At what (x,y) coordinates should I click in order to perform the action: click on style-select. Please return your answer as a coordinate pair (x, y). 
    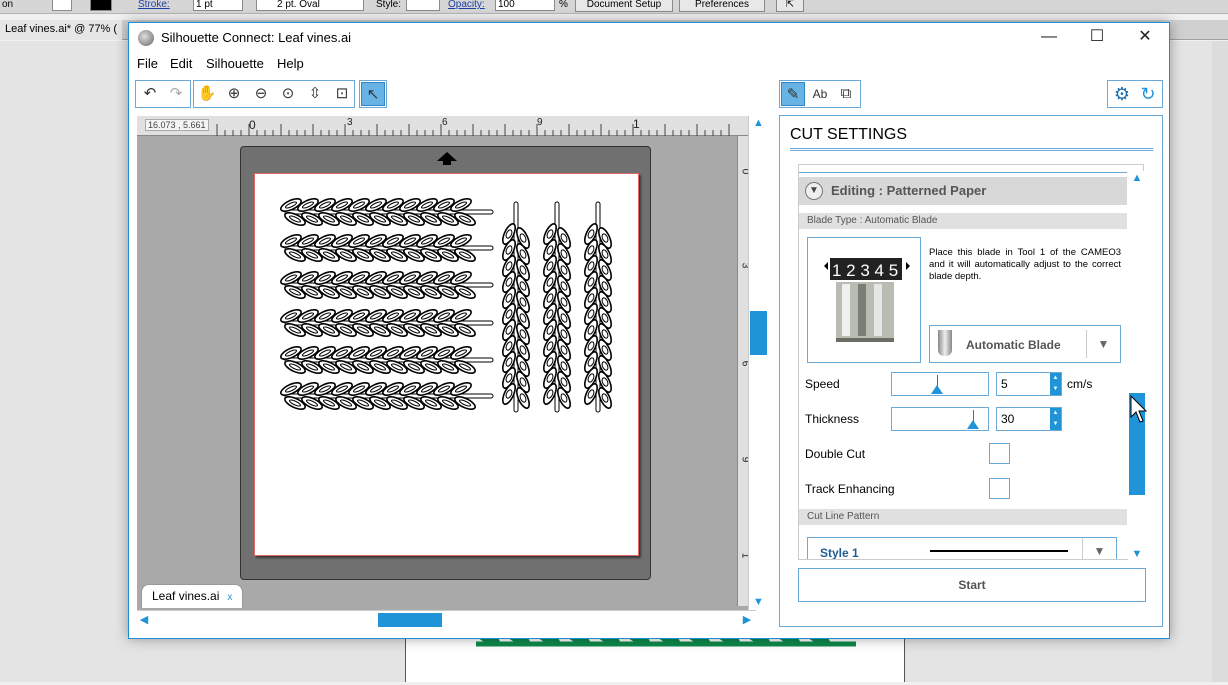
    Looking at the image, I should click on (423, 5).